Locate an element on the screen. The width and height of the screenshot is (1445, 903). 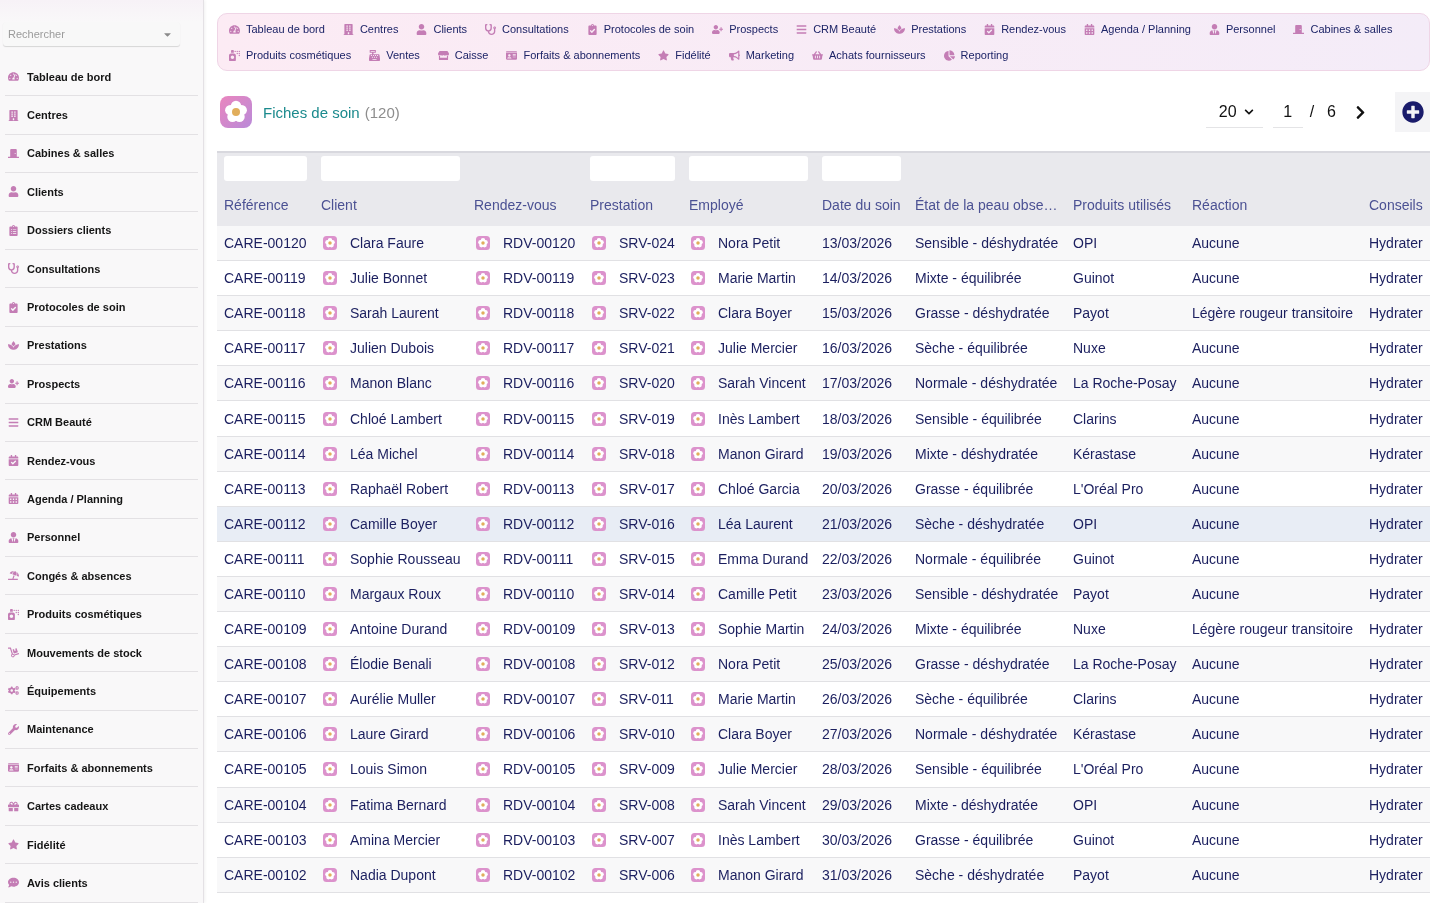
cell-link: SRV-020 is located at coordinates (647, 383).